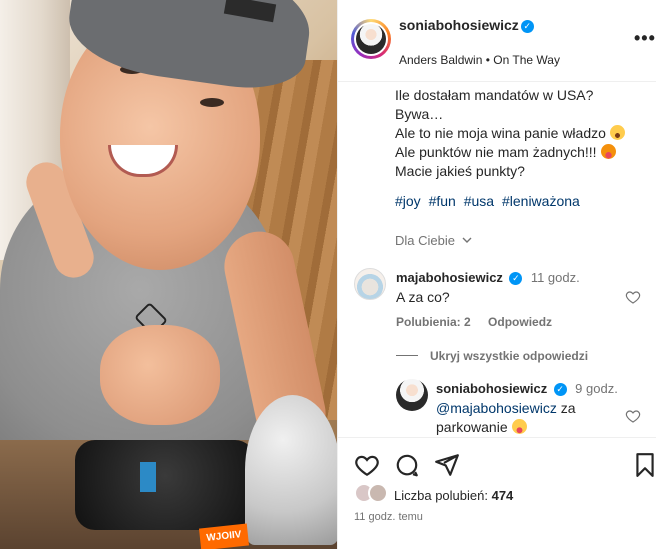  What do you see at coordinates (502, 495) in the screenshot?
I see `likes-number: 474` at bounding box center [502, 495].